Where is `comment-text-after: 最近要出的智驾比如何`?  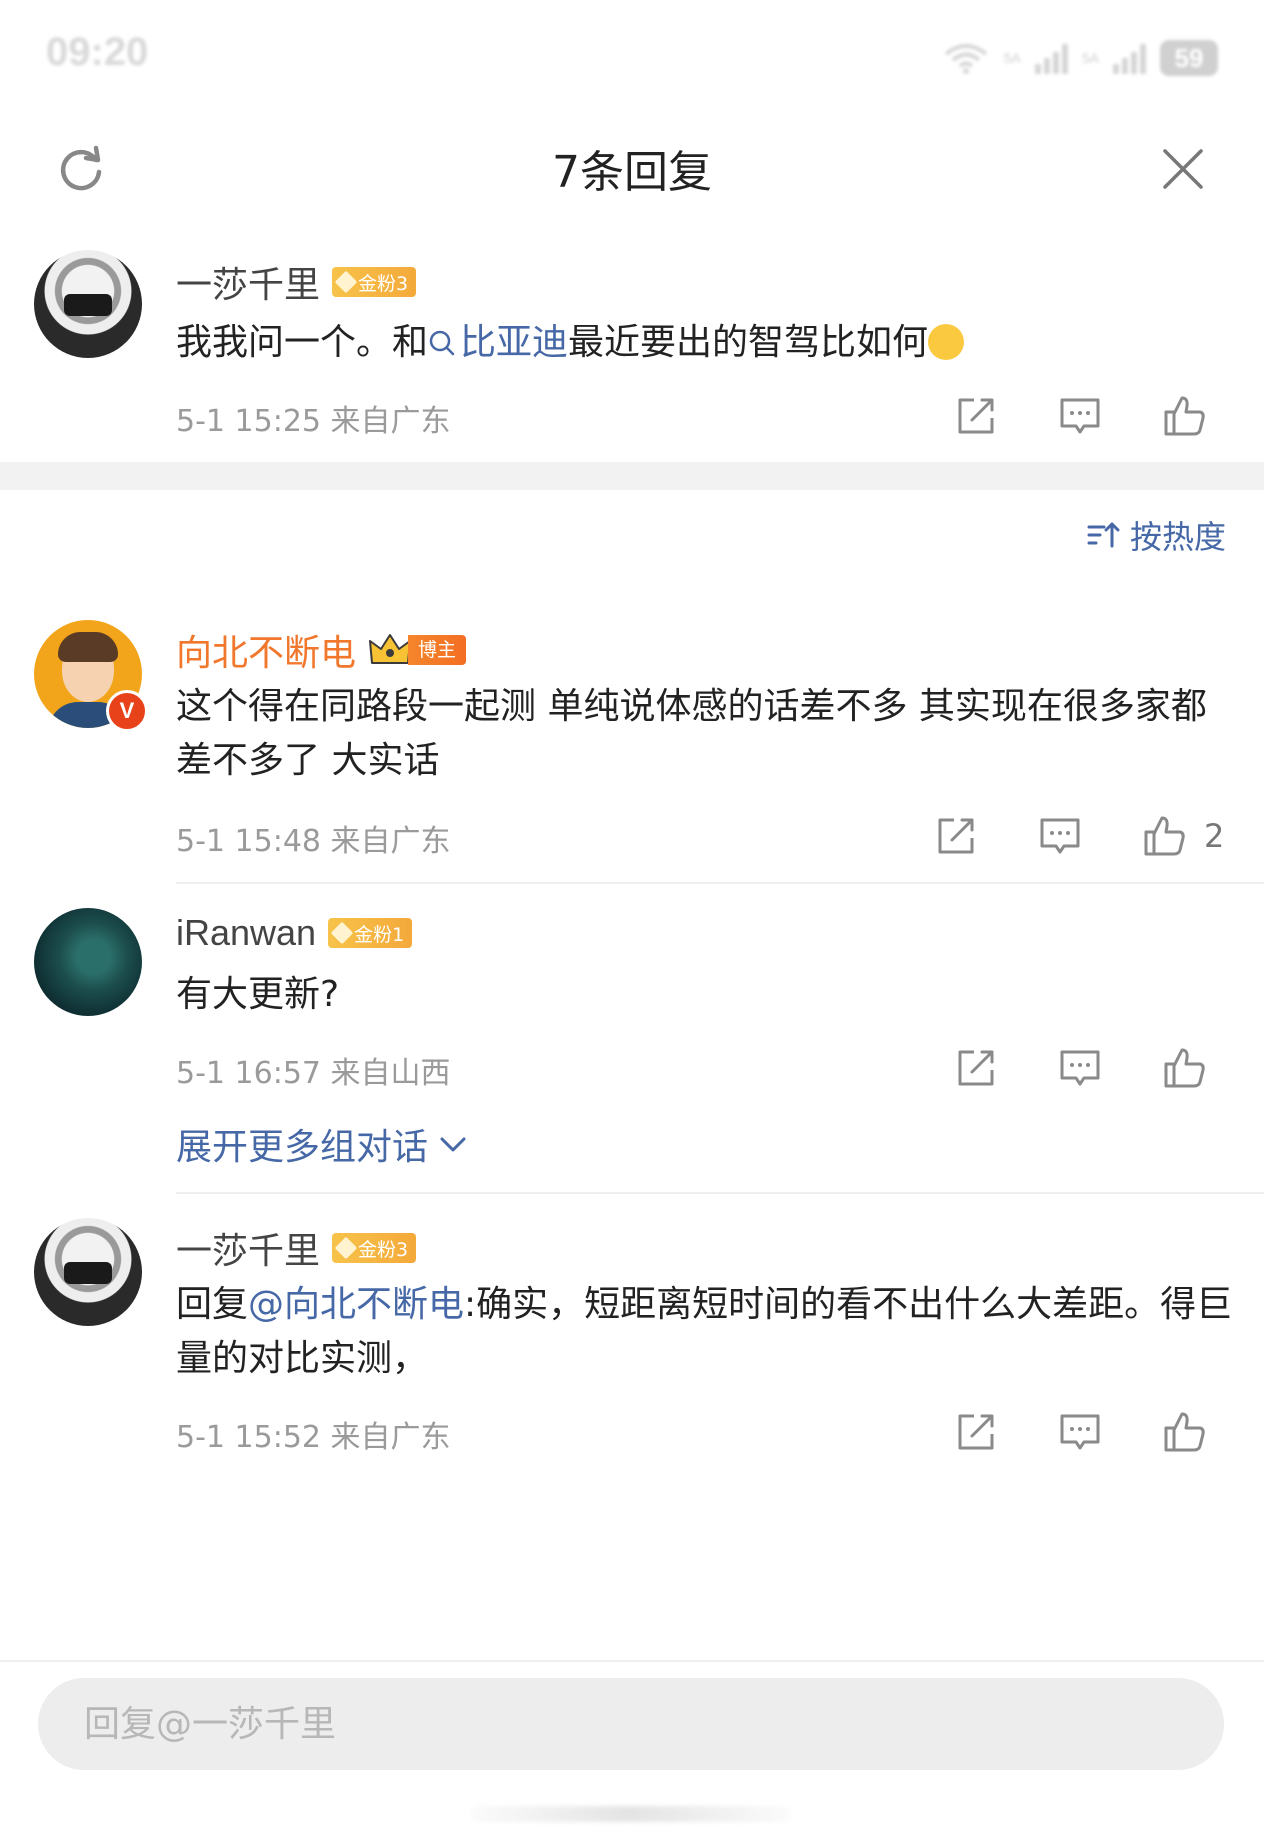 comment-text-after: 最近要出的智驾比如何 is located at coordinates (748, 342).